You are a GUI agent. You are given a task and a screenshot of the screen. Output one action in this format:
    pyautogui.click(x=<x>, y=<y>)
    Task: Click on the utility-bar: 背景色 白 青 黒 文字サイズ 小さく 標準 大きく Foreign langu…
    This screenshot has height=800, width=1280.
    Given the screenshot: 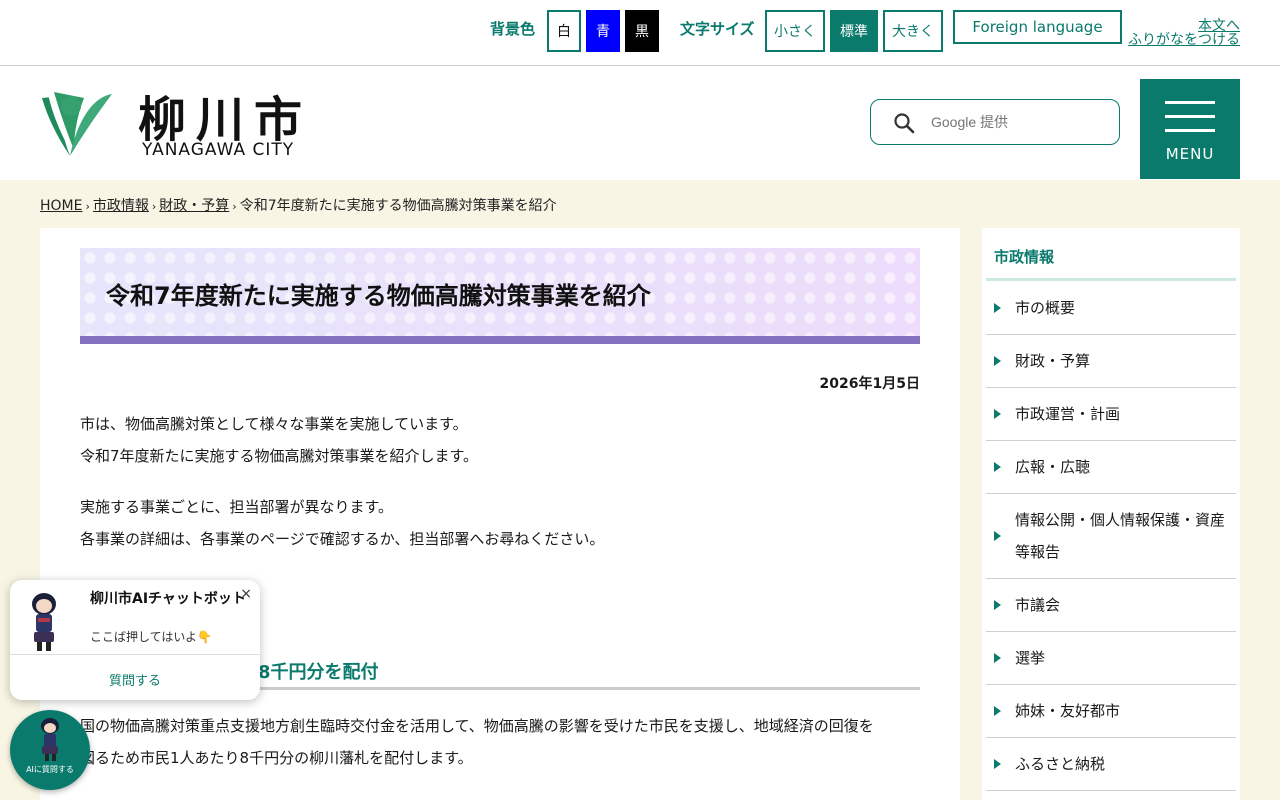 What is the action you would take?
    pyautogui.click(x=640, y=33)
    